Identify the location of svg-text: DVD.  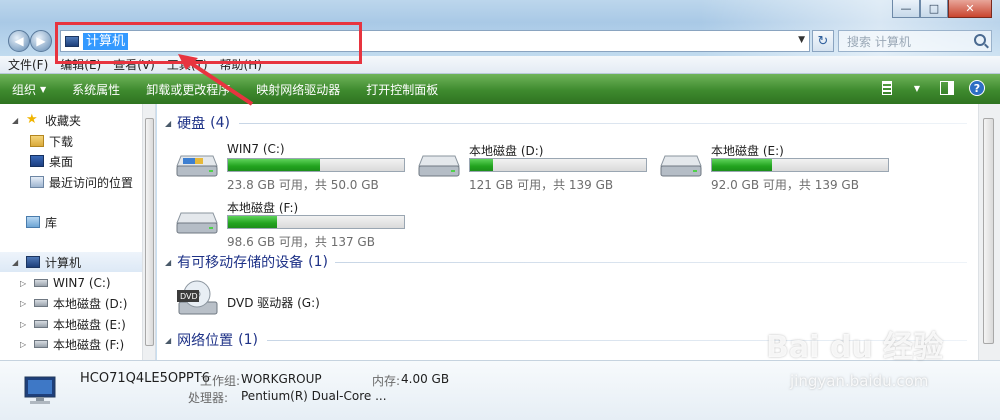
(189, 296).